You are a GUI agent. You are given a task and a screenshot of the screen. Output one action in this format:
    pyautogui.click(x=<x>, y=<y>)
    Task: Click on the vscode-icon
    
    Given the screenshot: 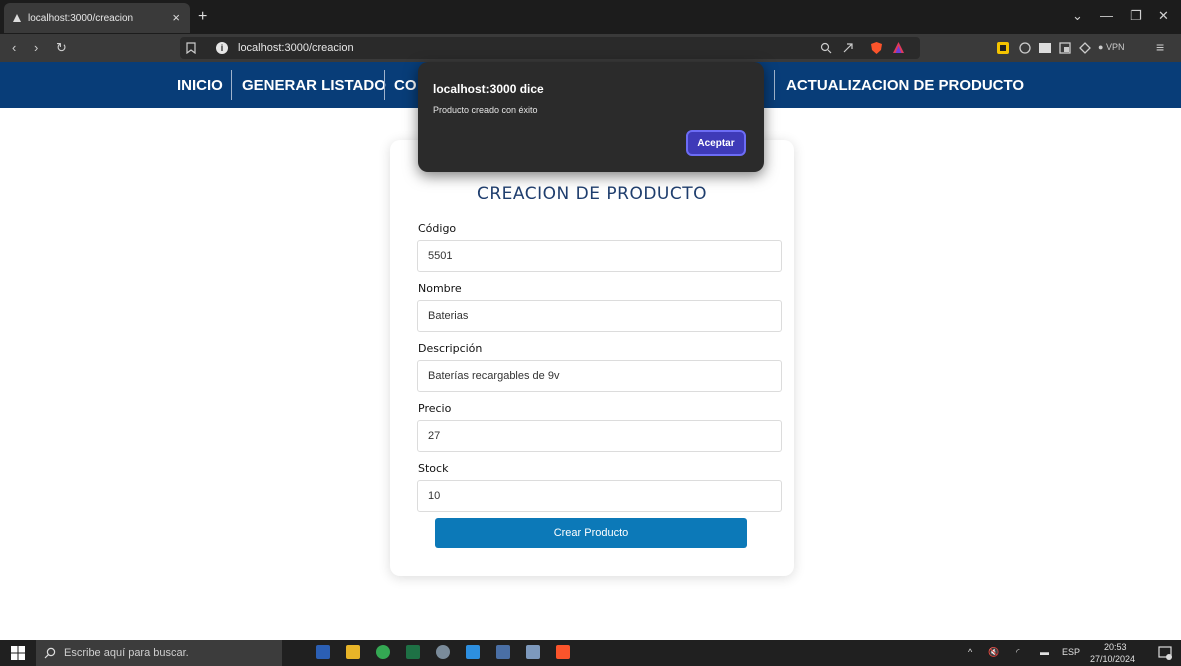 What is the action you would take?
    pyautogui.click(x=473, y=652)
    